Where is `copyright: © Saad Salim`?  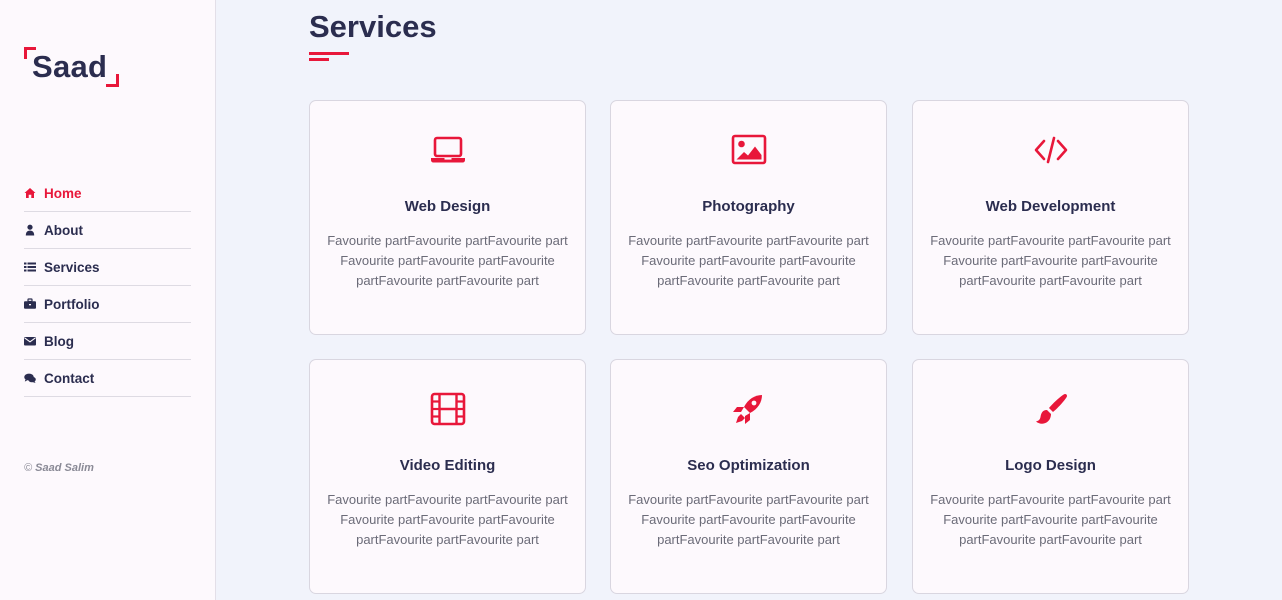
copyright: © Saad Salim is located at coordinates (59, 468).